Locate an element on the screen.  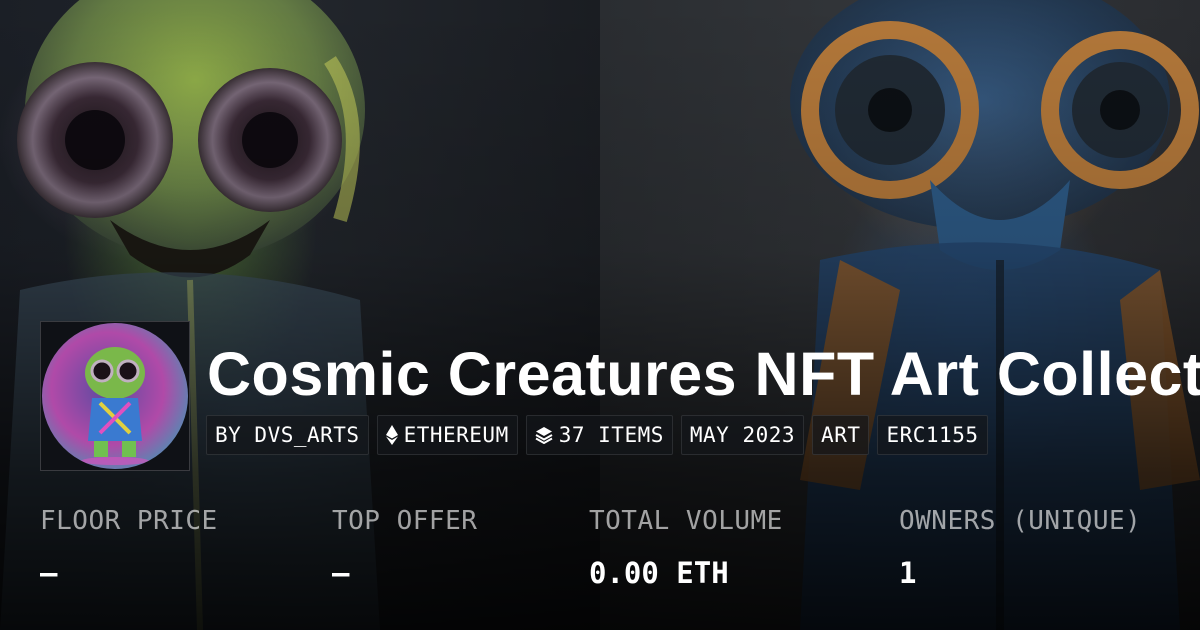
tag-label: MAY 2023 is located at coordinates (742, 435).